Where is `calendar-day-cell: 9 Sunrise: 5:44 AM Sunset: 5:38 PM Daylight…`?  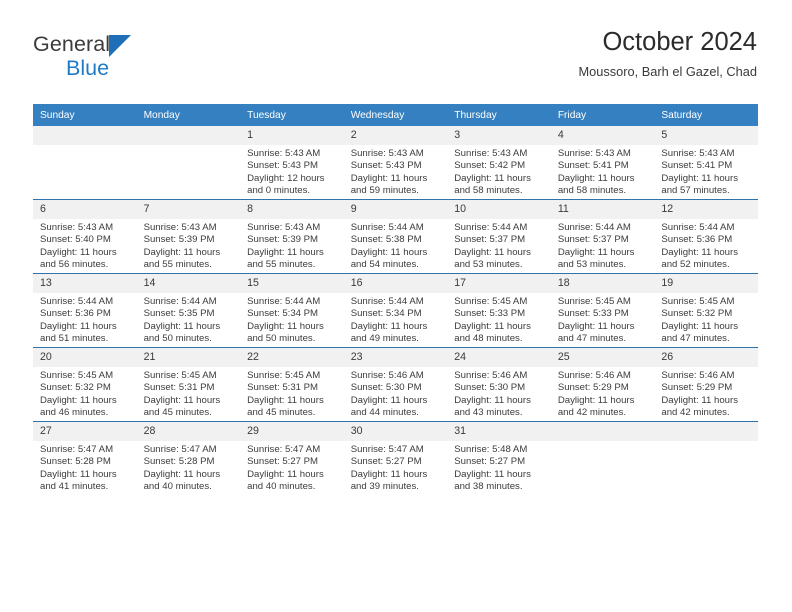
calendar-day-cell: 9 Sunrise: 5:44 AM Sunset: 5:38 PM Daylight… is located at coordinates (395, 236).